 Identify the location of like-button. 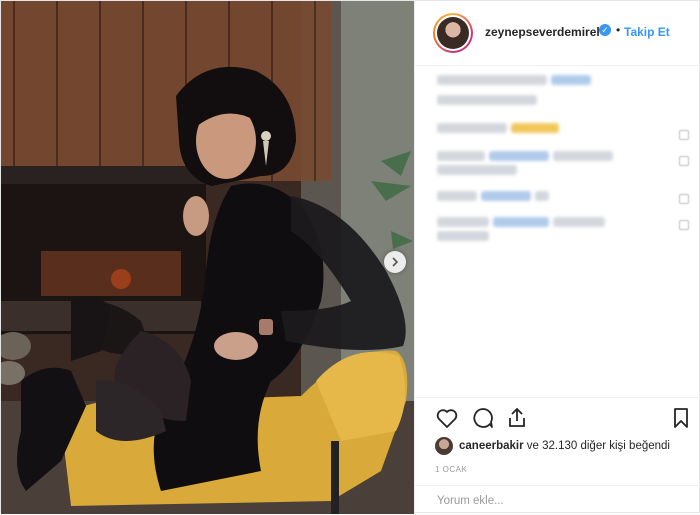
(447, 418).